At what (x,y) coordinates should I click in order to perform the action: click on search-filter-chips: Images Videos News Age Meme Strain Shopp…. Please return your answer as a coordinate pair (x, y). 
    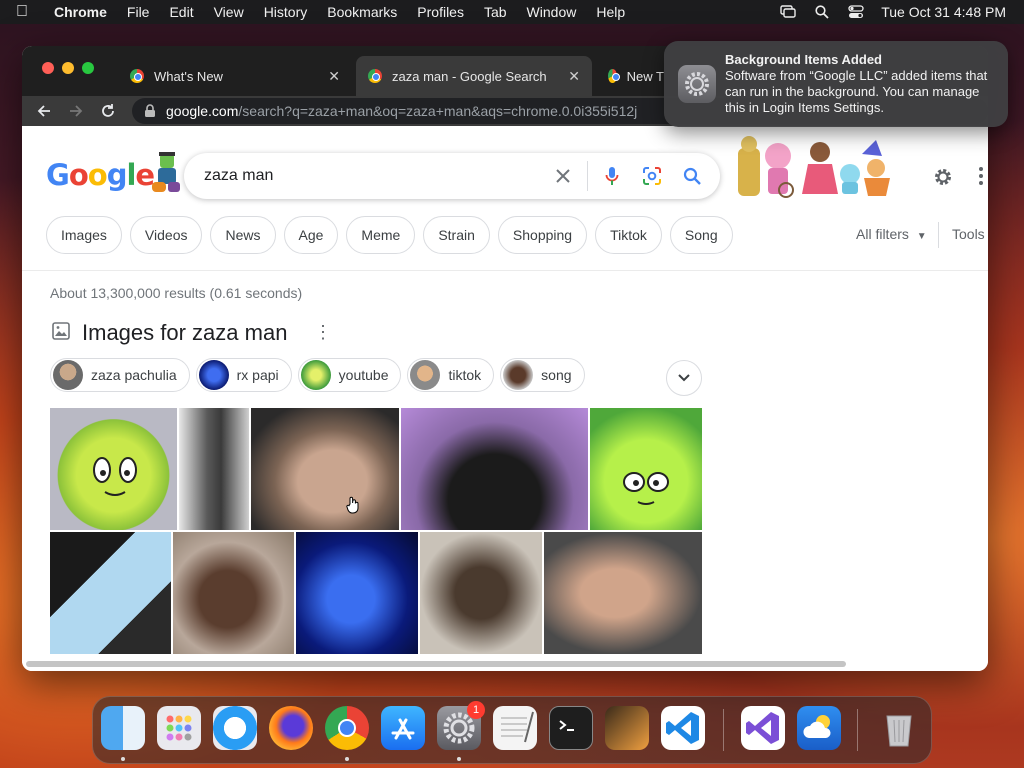
    Looking at the image, I should click on (389, 235).